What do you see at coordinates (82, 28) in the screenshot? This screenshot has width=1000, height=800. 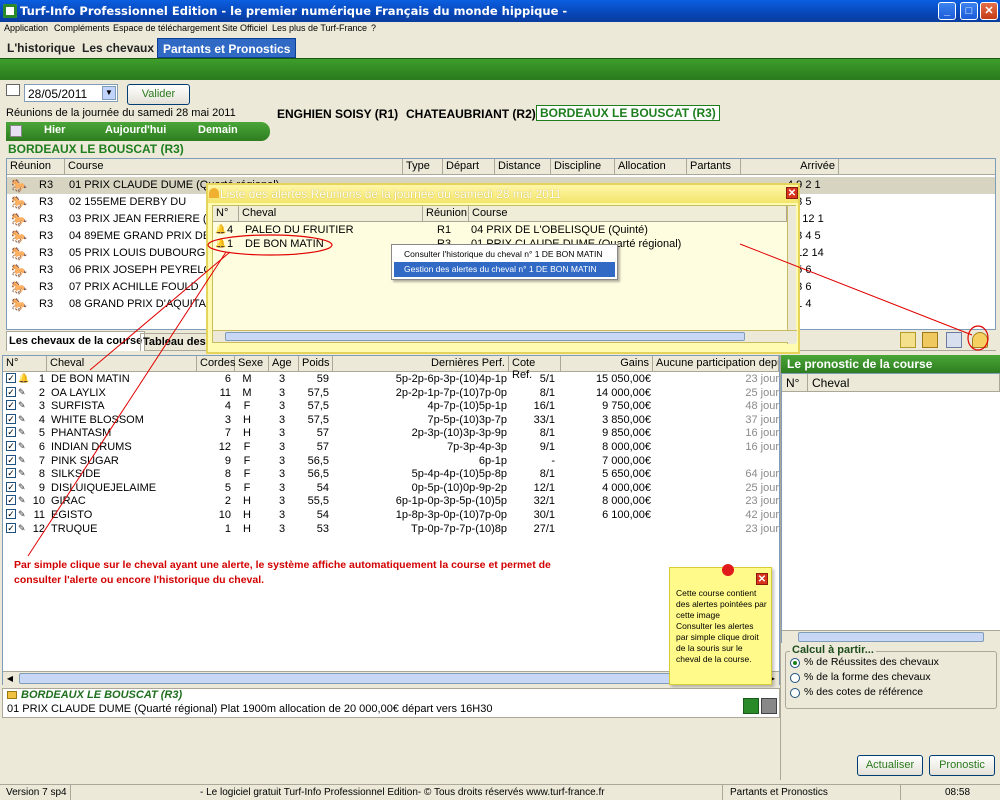 I see `menu-complements: Compléments` at bounding box center [82, 28].